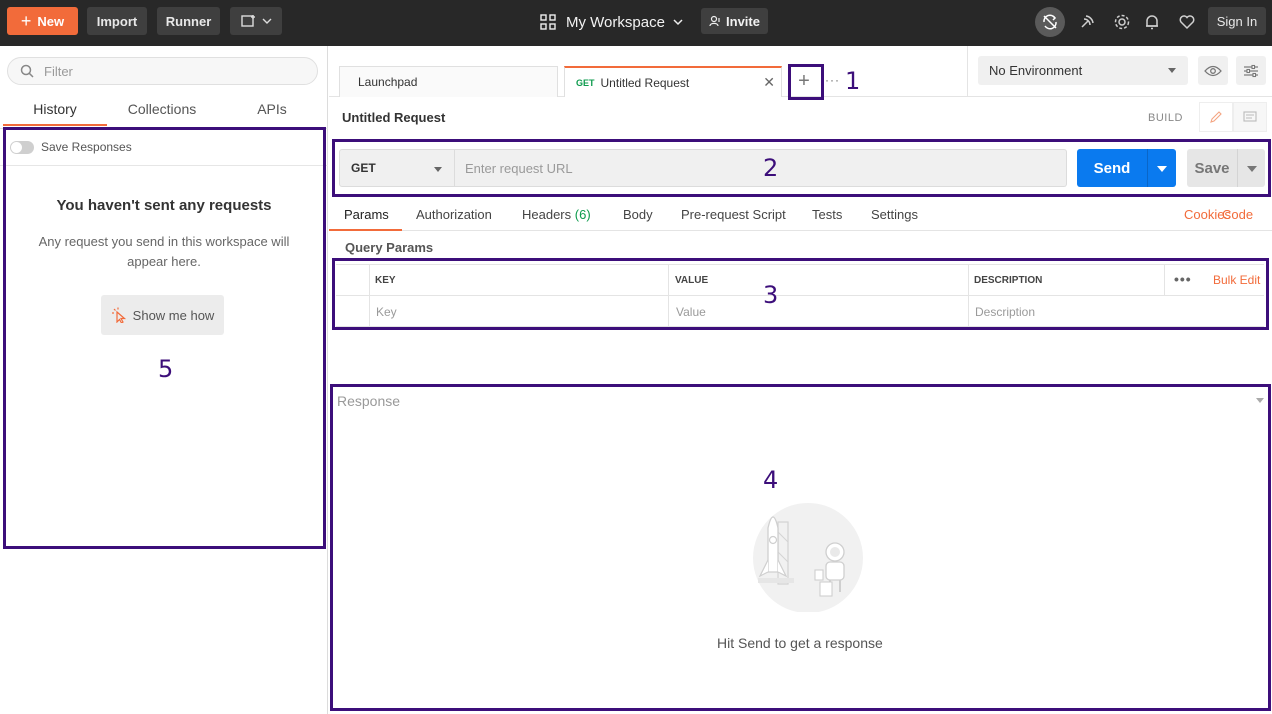 The image size is (1272, 714). I want to click on satellite-icon, so click(1087, 21).